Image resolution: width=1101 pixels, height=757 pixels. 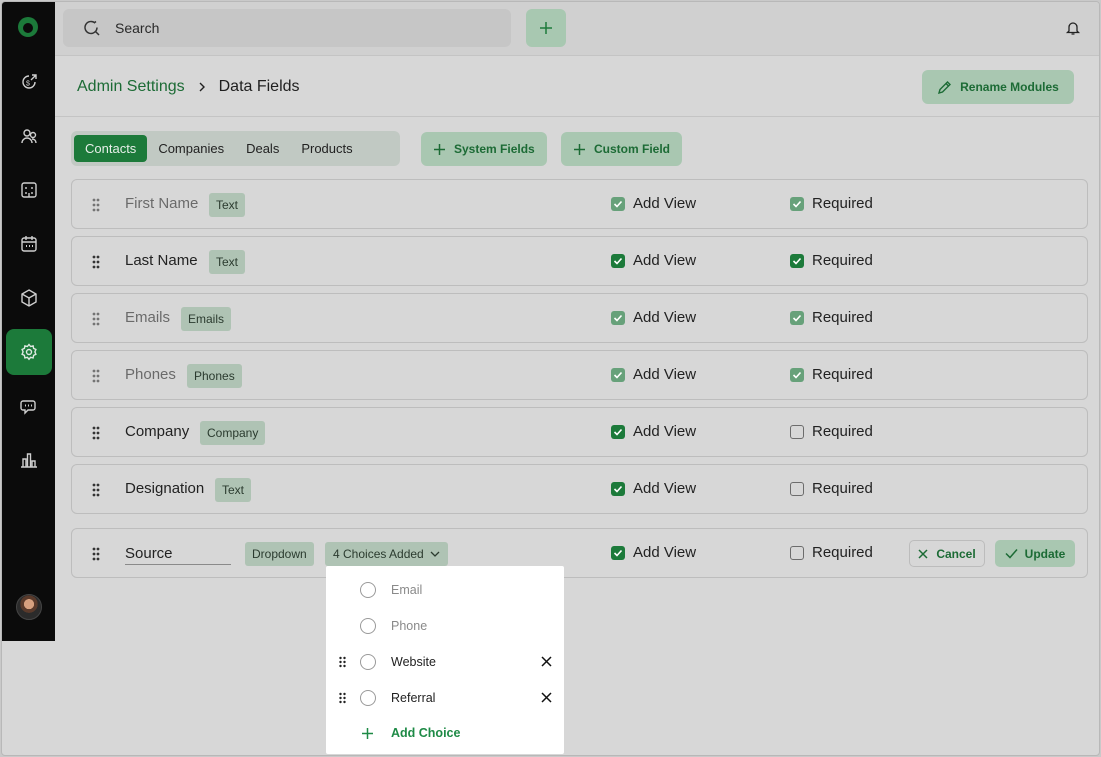 I want to click on choice-label: Phone, so click(x=409, y=626).